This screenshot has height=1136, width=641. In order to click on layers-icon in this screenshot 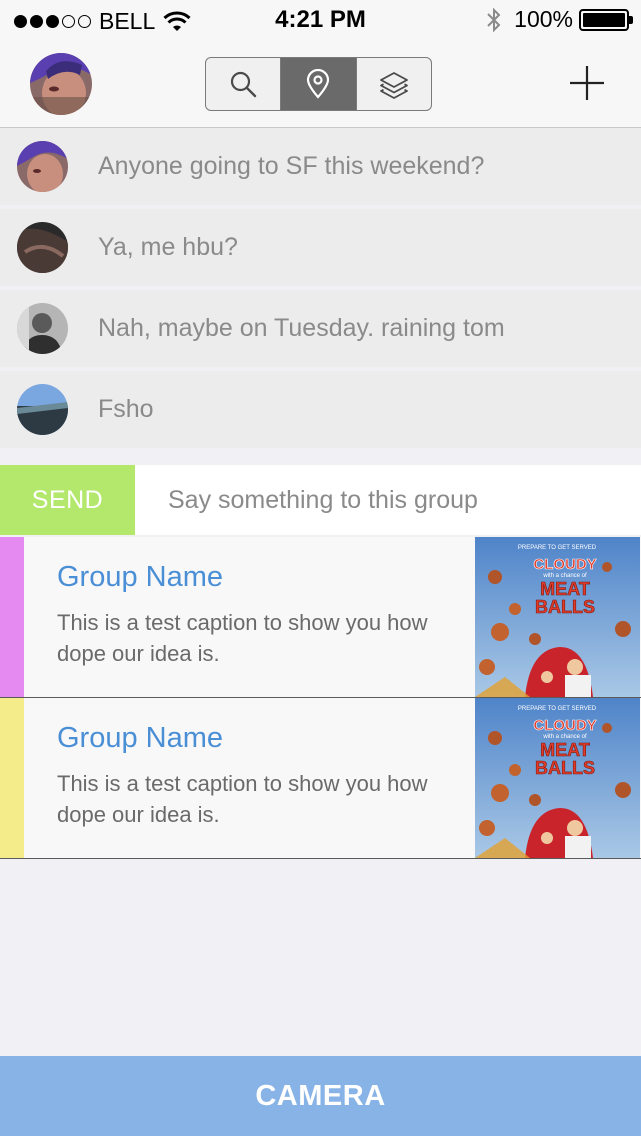, I will do `click(393, 85)`.